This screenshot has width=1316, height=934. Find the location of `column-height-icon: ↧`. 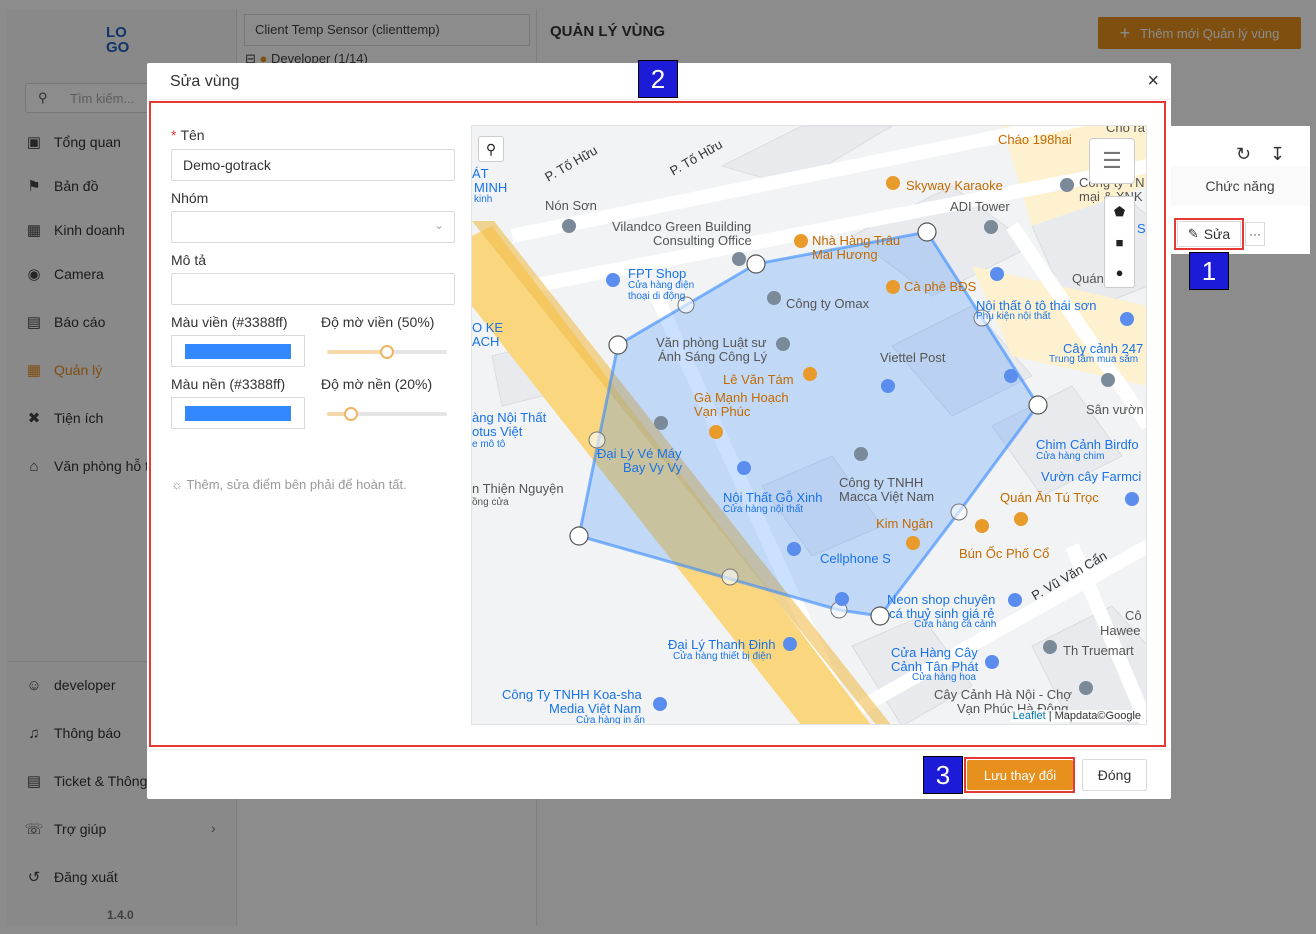

column-height-icon: ↧ is located at coordinates (1277, 154).